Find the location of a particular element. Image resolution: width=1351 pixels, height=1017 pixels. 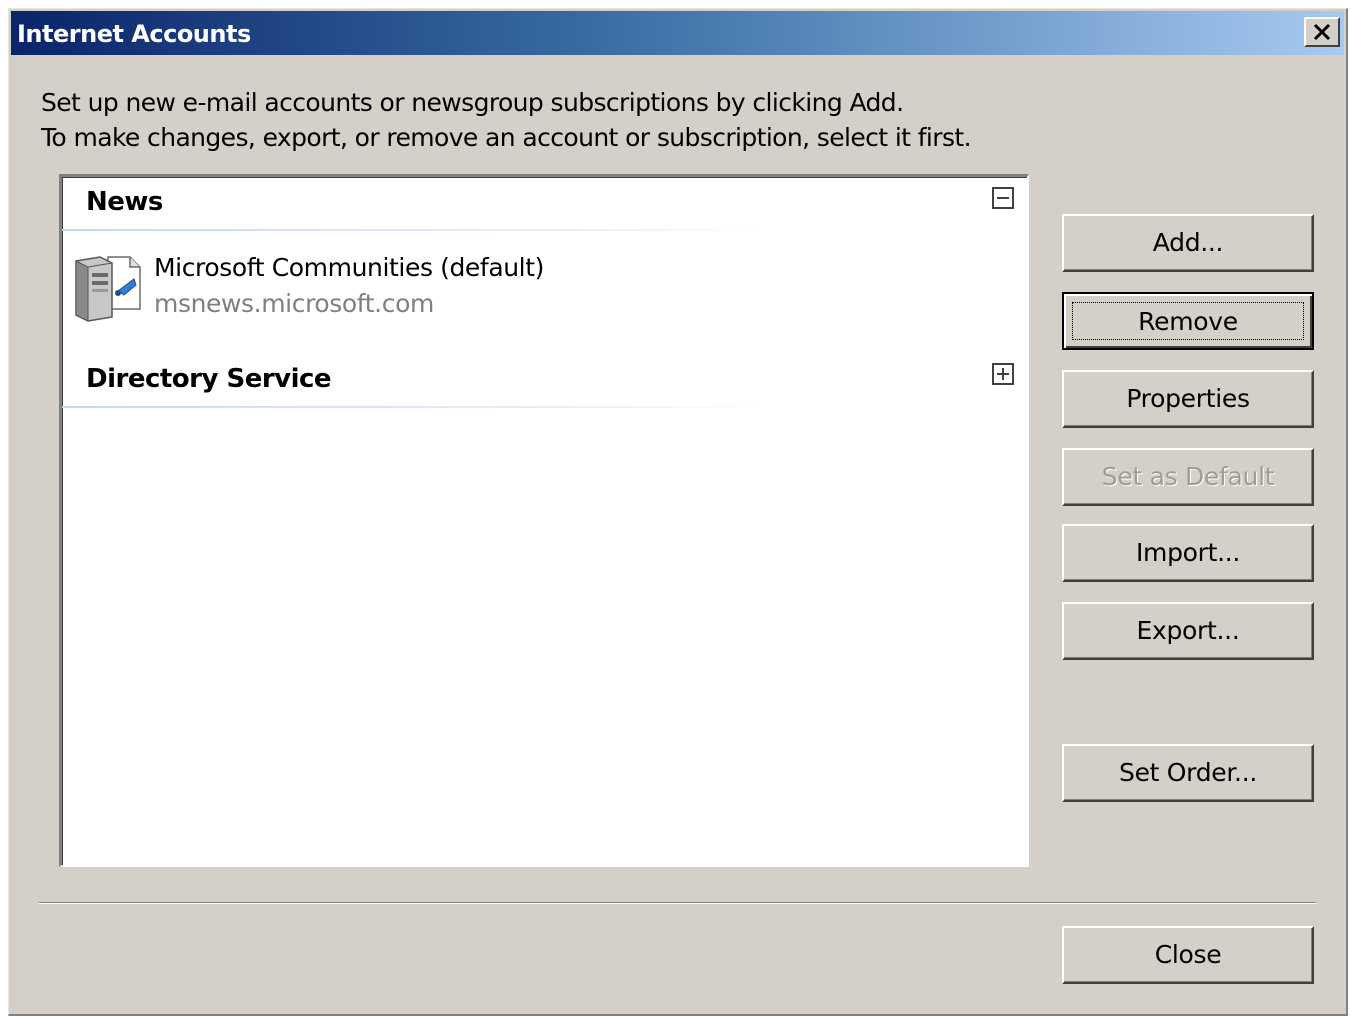

properties-button: Properties is located at coordinates (1188, 399).